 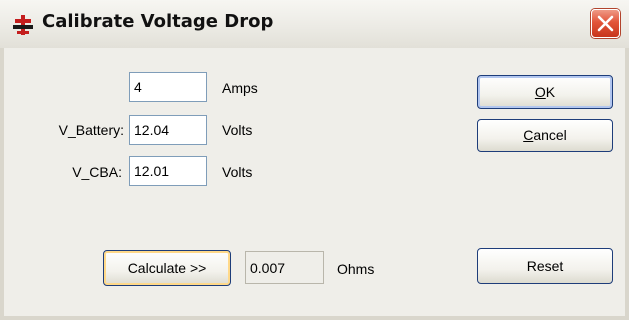 I want to click on current-unit: Amps, so click(x=240, y=88).